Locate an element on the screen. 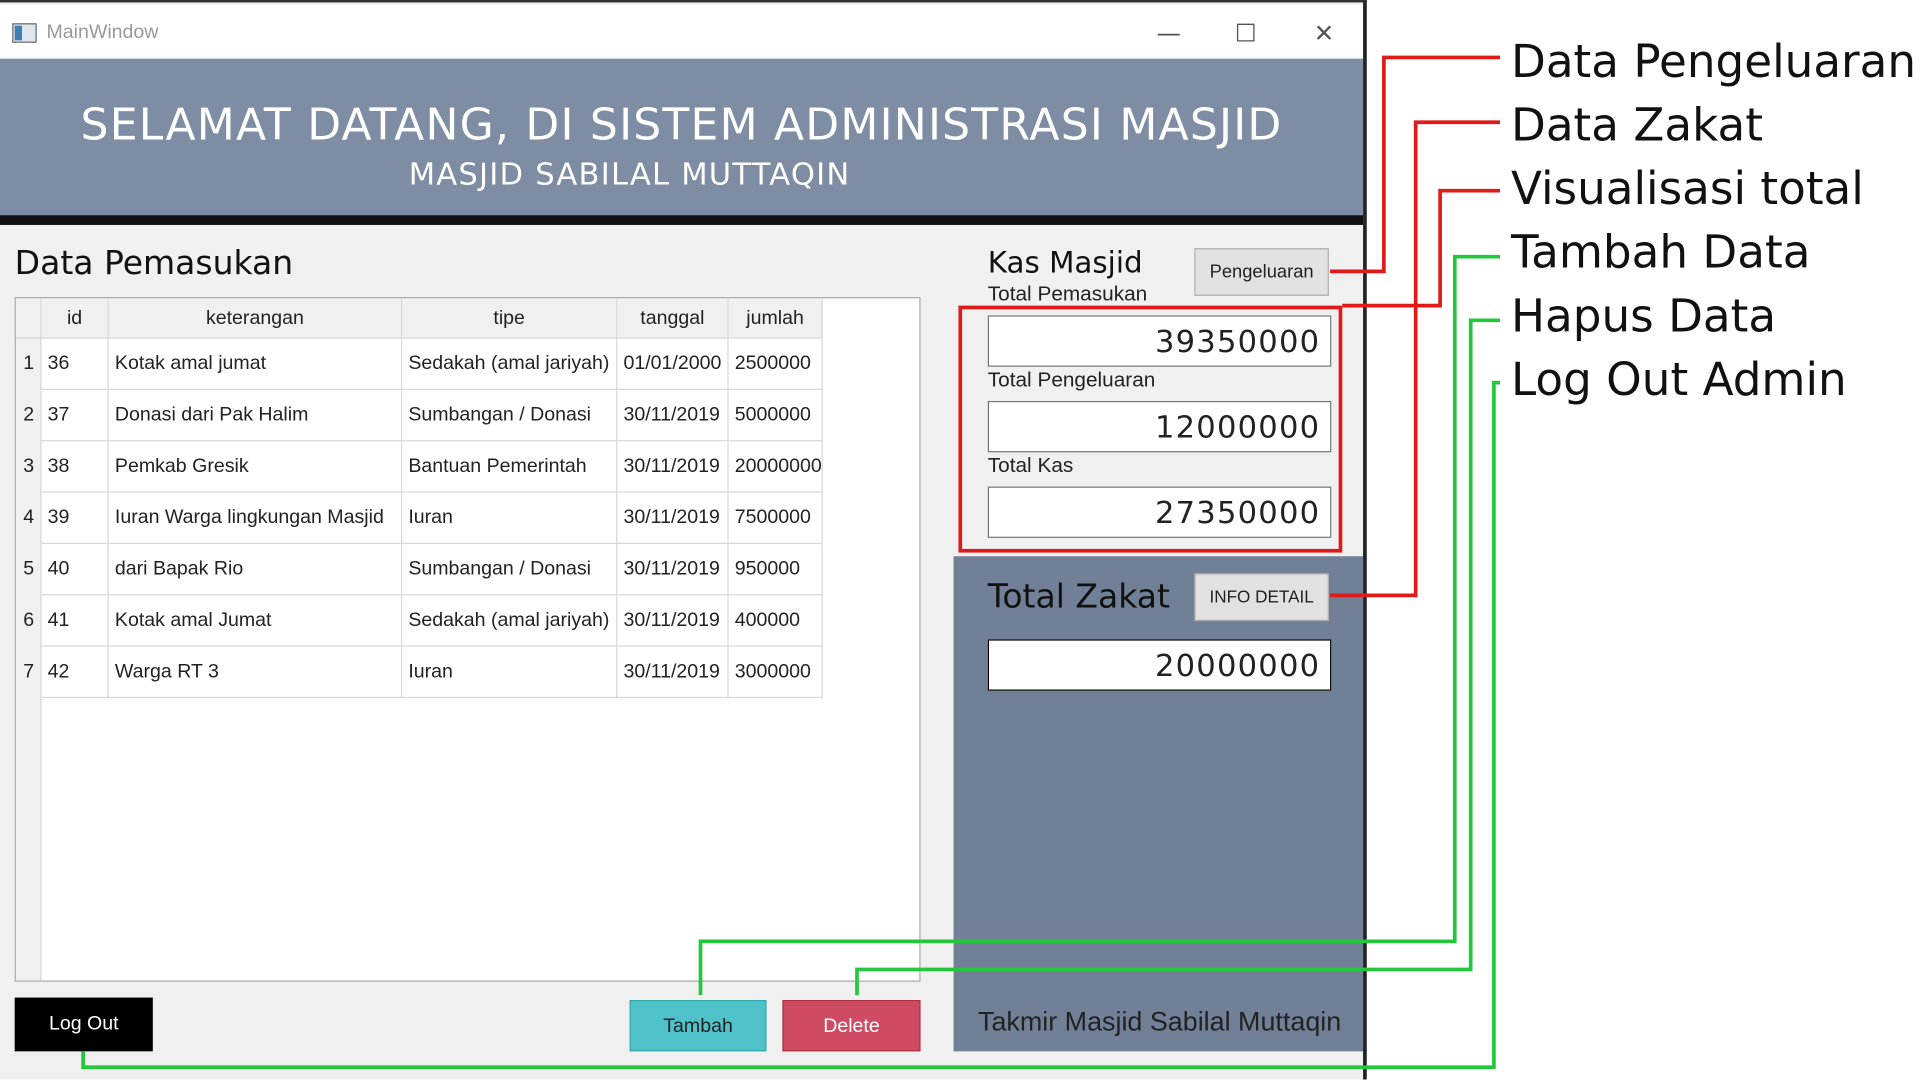 The width and height of the screenshot is (1920, 1080). annotation-hapus-data: Hapus Data is located at coordinates (1644, 316).